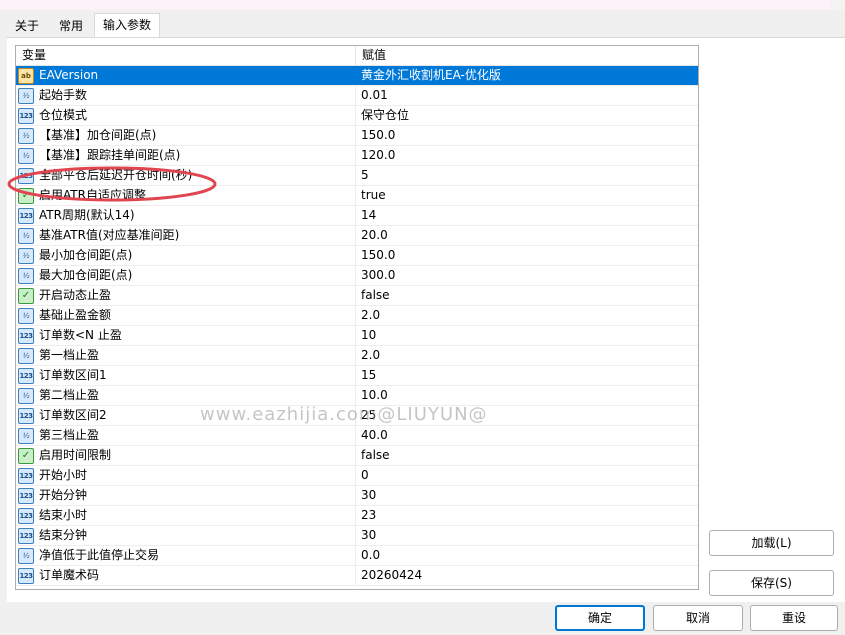 Image resolution: width=845 pixels, height=635 pixels. Describe the element at coordinates (600, 618) in the screenshot. I see `ok-button: 确定` at that location.